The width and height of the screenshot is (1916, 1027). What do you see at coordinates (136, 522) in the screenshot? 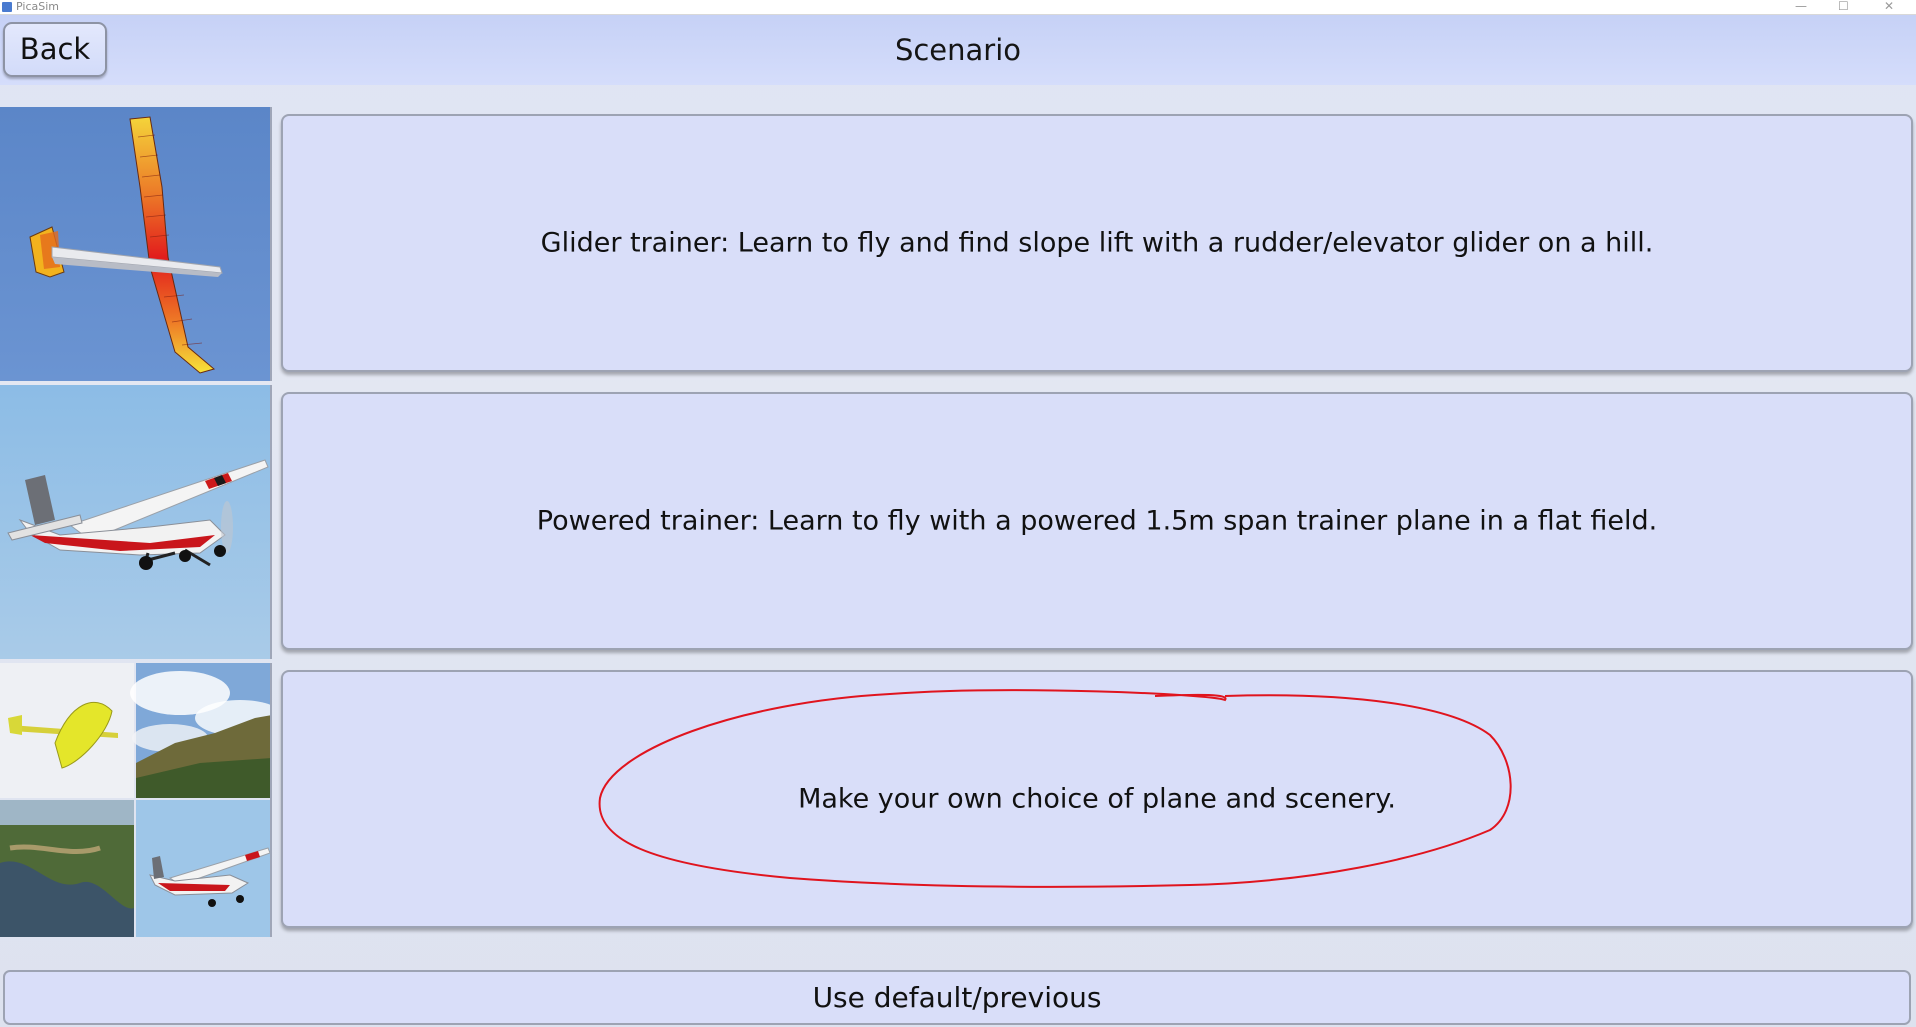
I see `powered-plane-image` at bounding box center [136, 522].